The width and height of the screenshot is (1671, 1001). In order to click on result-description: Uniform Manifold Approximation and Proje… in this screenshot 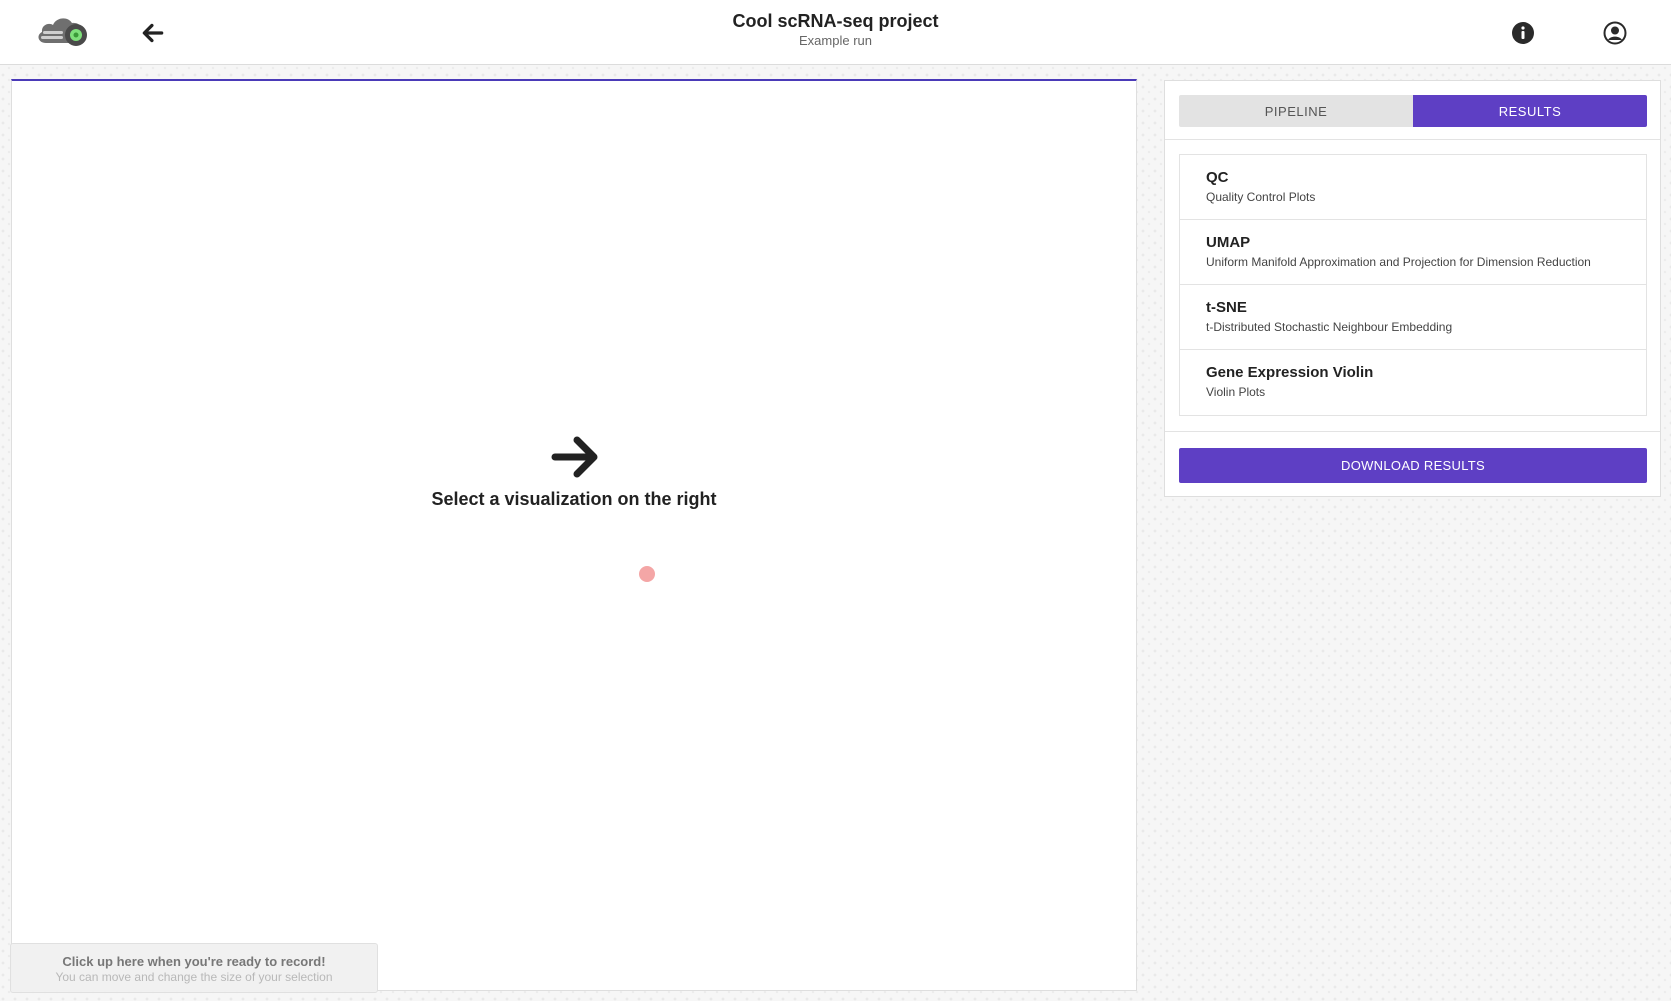, I will do `click(1398, 262)`.